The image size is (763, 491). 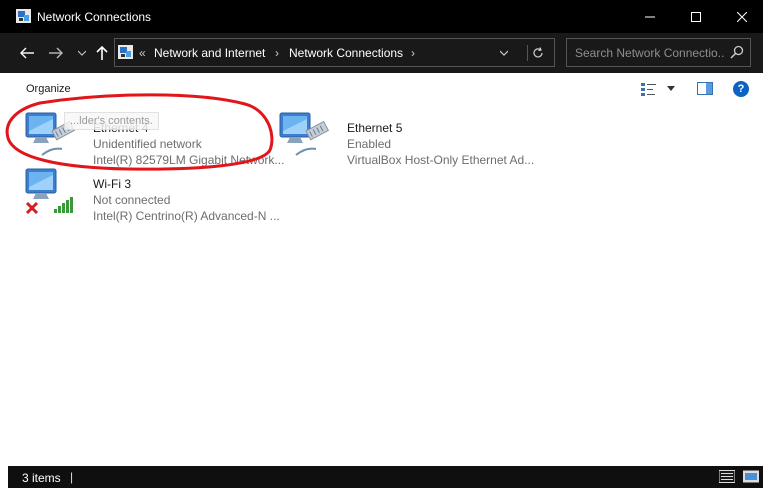 What do you see at coordinates (49, 191) in the screenshot?
I see `wifi-adapter-icon` at bounding box center [49, 191].